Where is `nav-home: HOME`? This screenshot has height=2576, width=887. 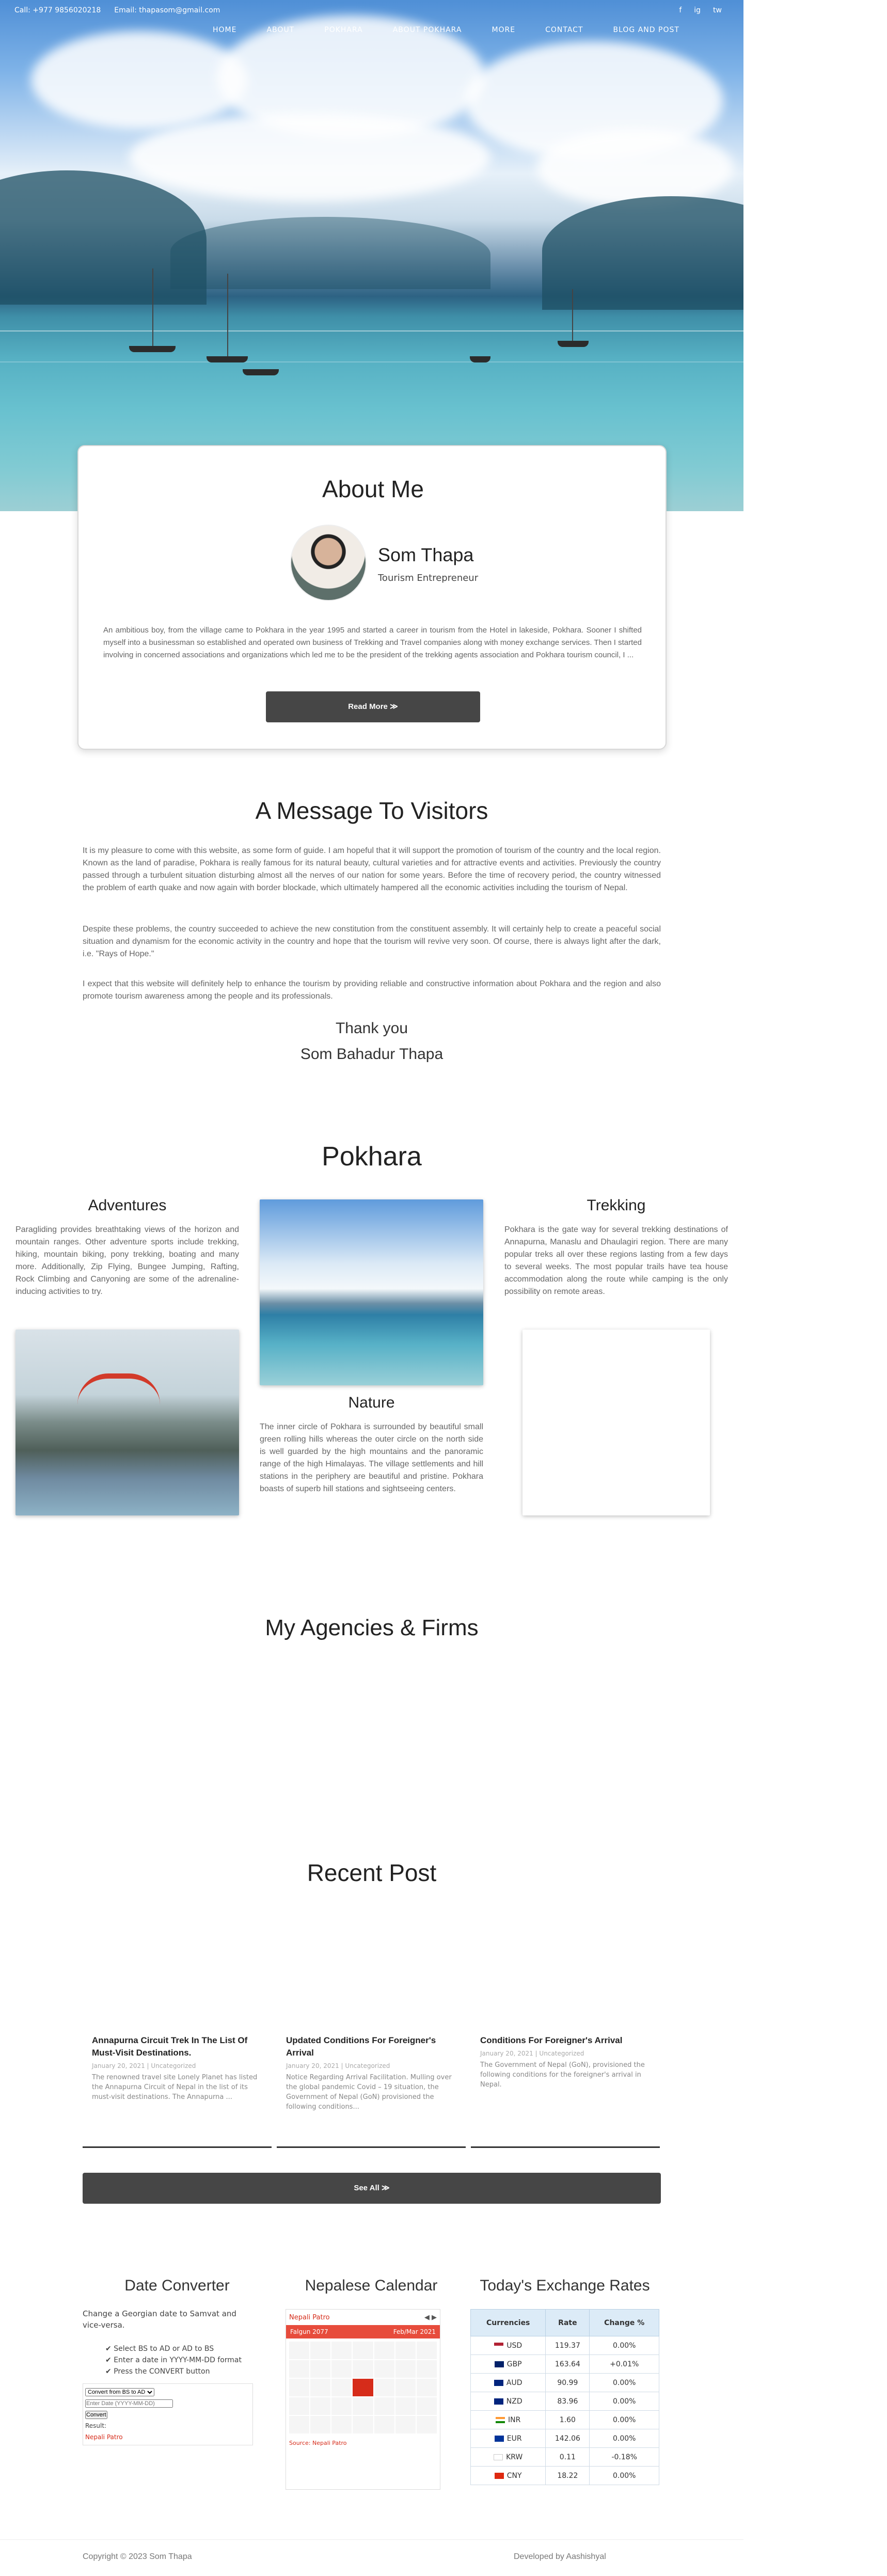 nav-home: HOME is located at coordinates (225, 30).